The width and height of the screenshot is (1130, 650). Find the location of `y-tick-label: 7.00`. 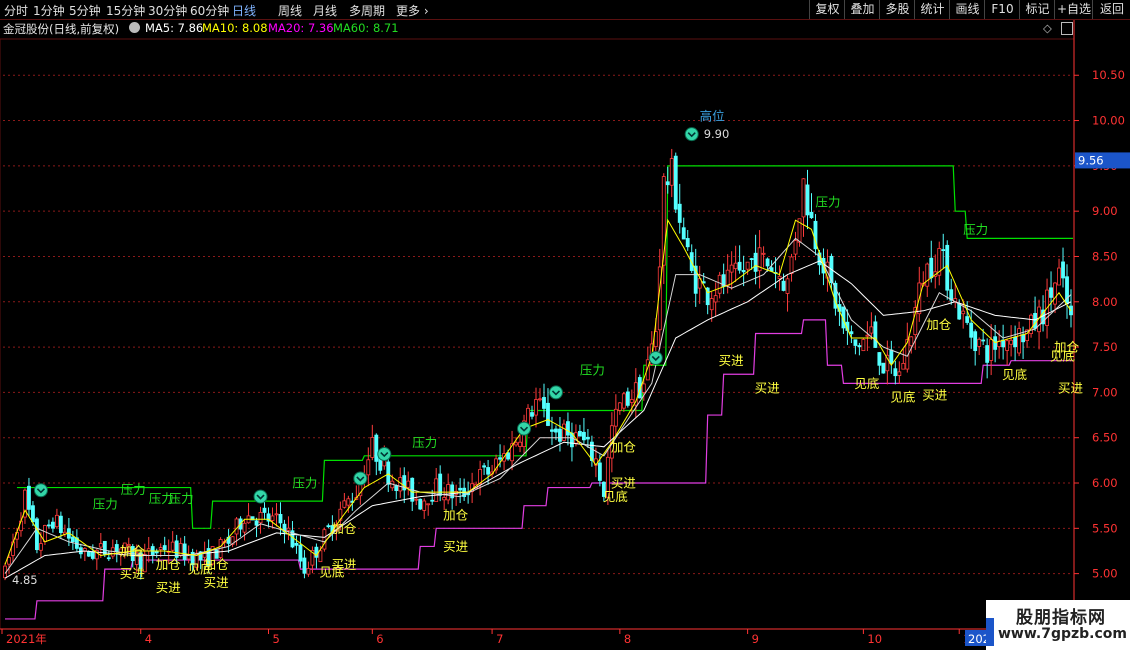

y-tick-label: 7.00 is located at coordinates (1105, 392).